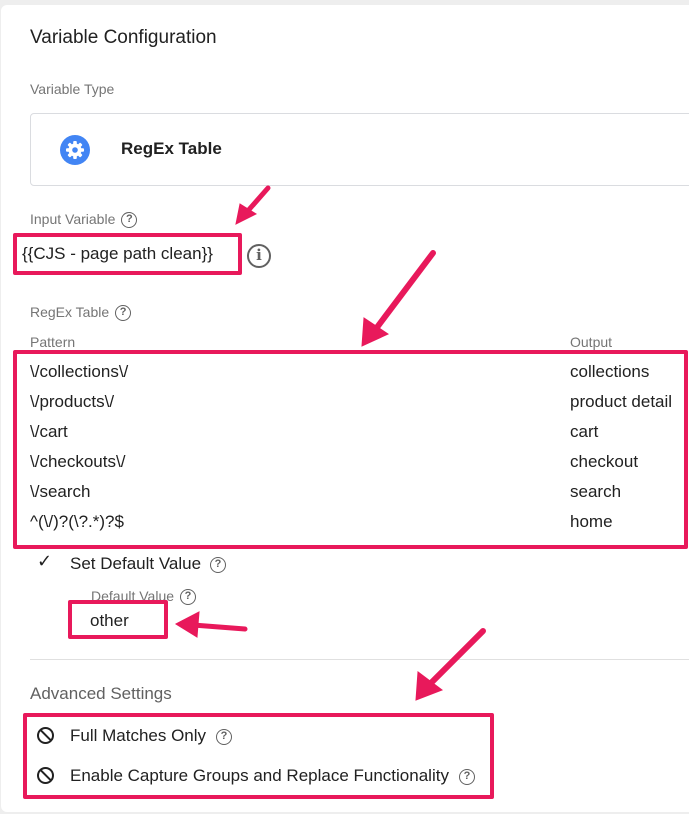 The height and width of the screenshot is (814, 689). What do you see at coordinates (219, 627) in the screenshot?
I see `arrow-default-value` at bounding box center [219, 627].